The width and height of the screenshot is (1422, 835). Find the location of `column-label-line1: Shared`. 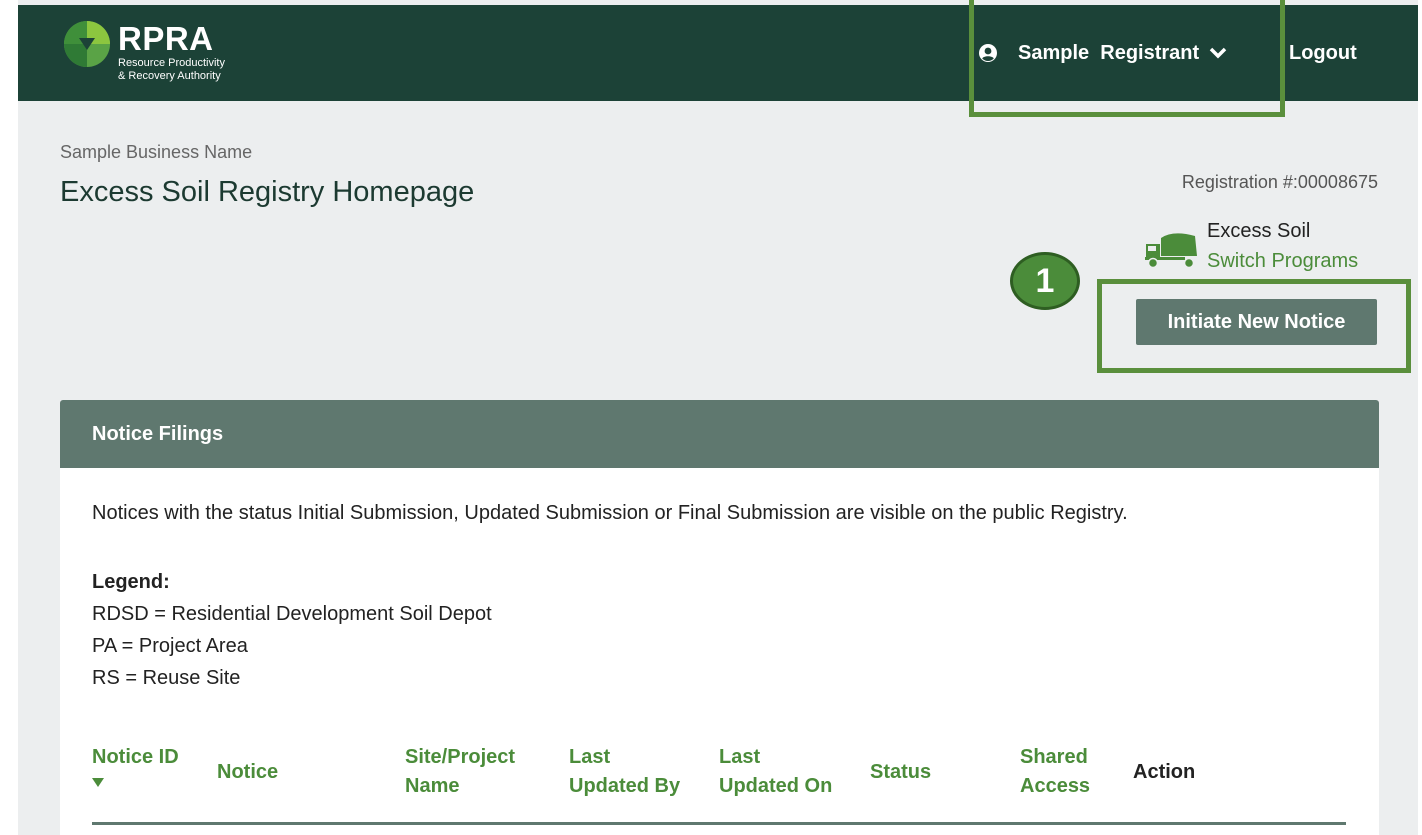

column-label-line1: Shared is located at coordinates (1054, 757).